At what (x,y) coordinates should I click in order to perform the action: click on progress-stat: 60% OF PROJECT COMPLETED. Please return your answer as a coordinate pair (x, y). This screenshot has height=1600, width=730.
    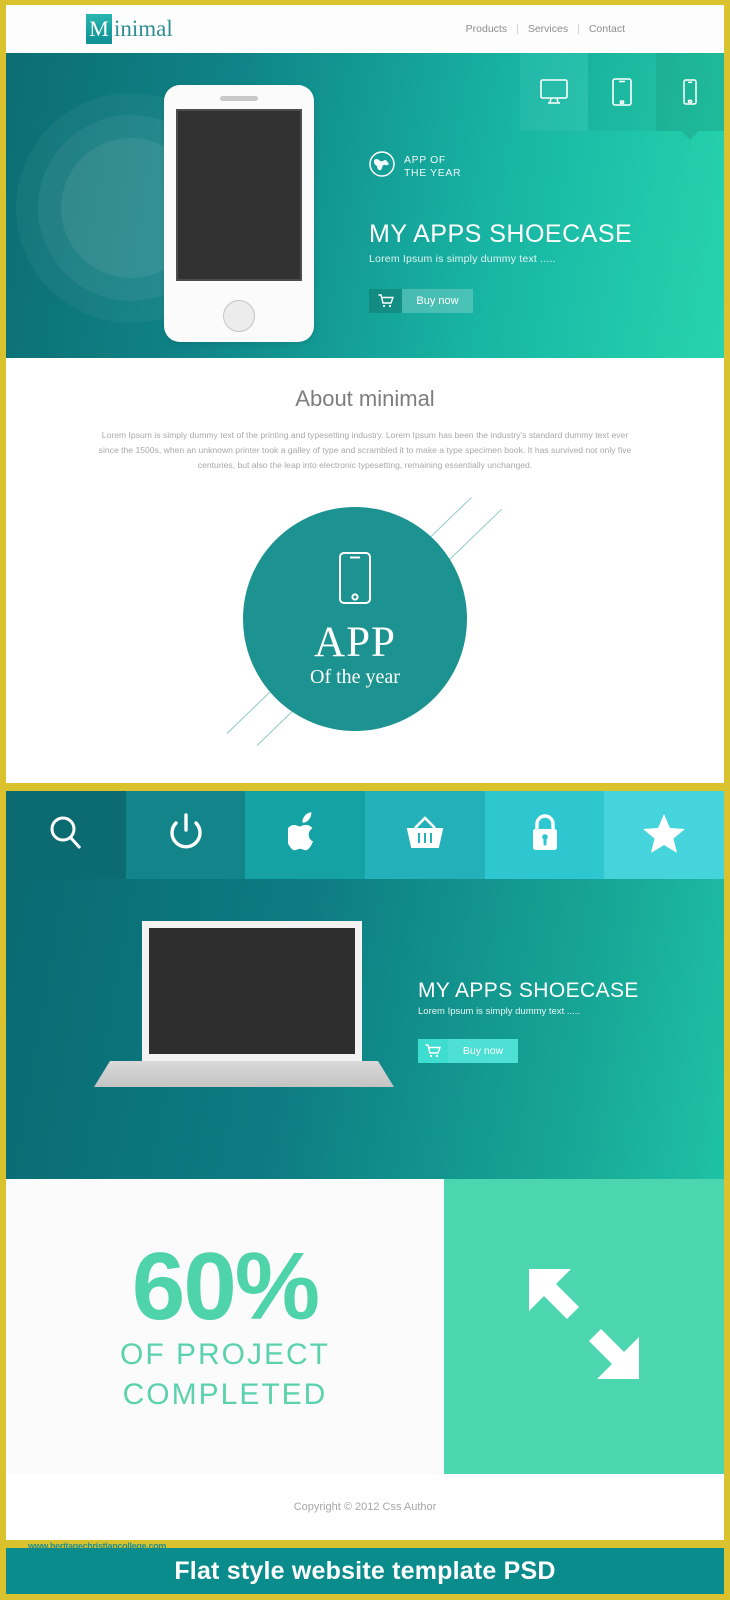
    Looking at the image, I should click on (225, 1326).